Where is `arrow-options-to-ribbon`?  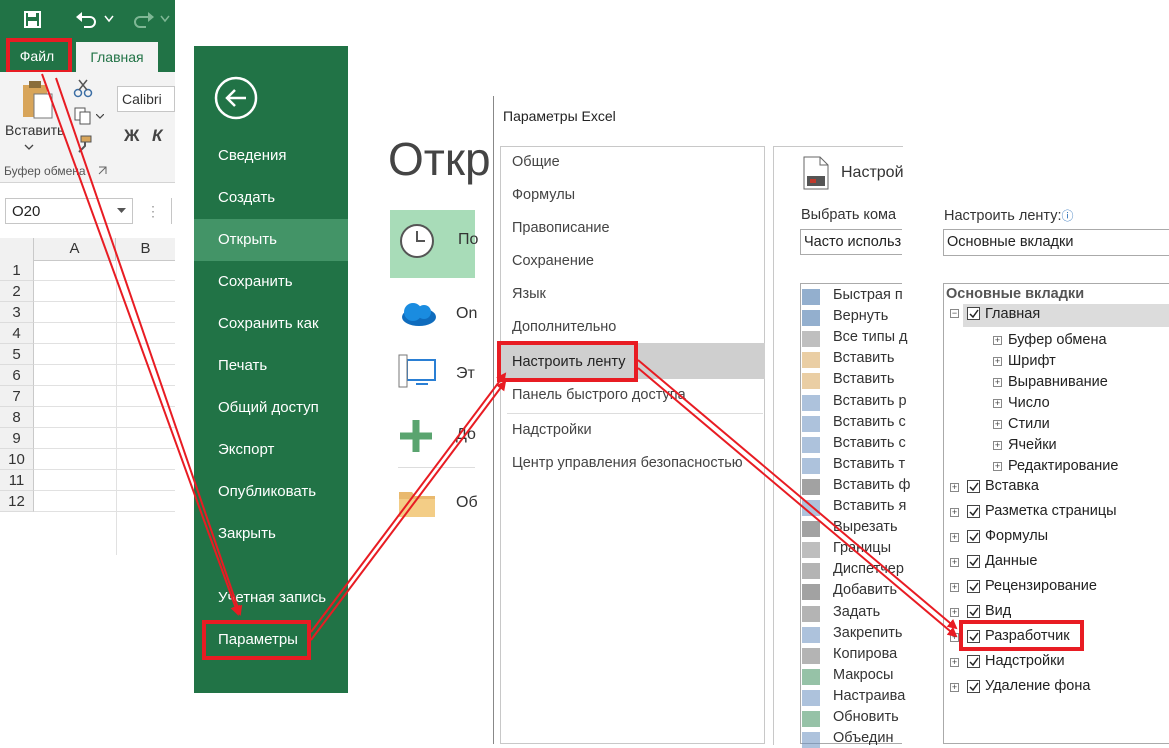 arrow-options-to-ribbon is located at coordinates (408, 510).